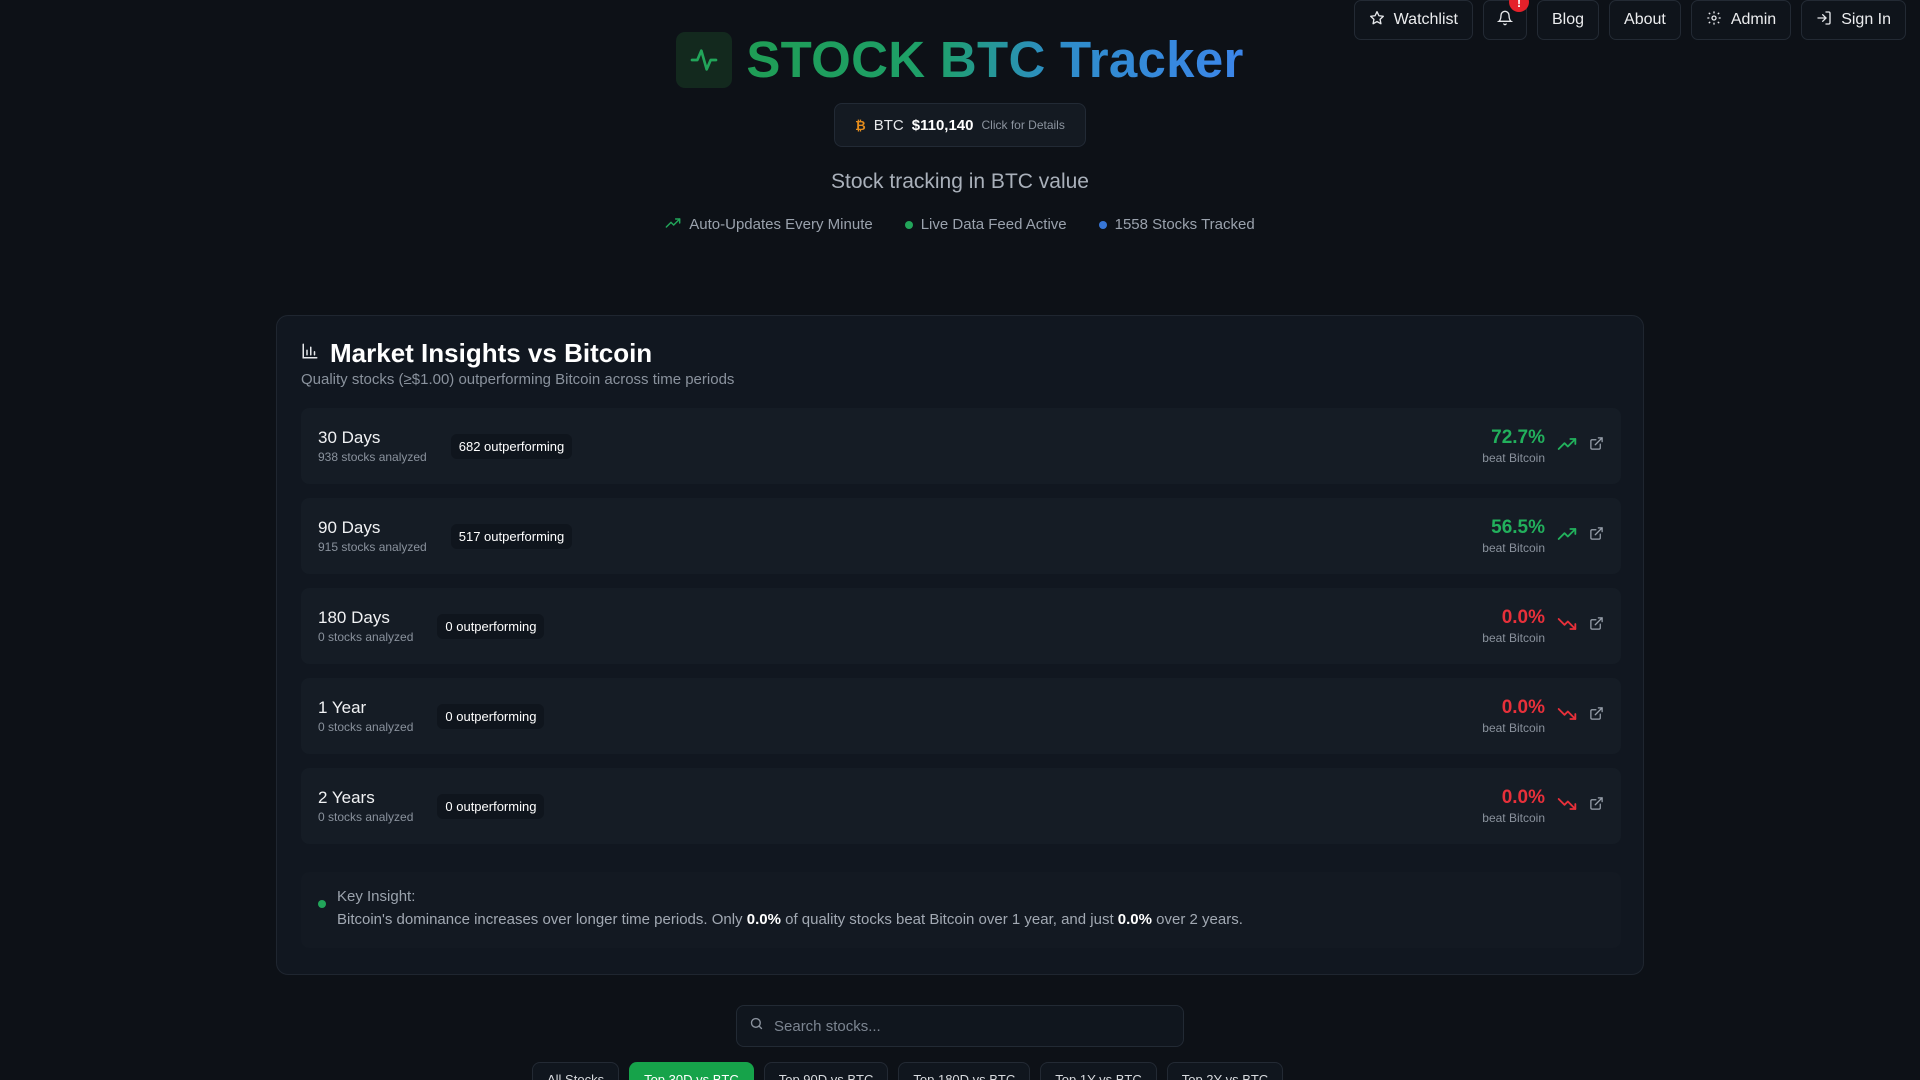 Image resolution: width=1920 pixels, height=1080 pixels. What do you see at coordinates (511, 536) in the screenshot?
I see `outperforming-badge: 517 outperforming` at bounding box center [511, 536].